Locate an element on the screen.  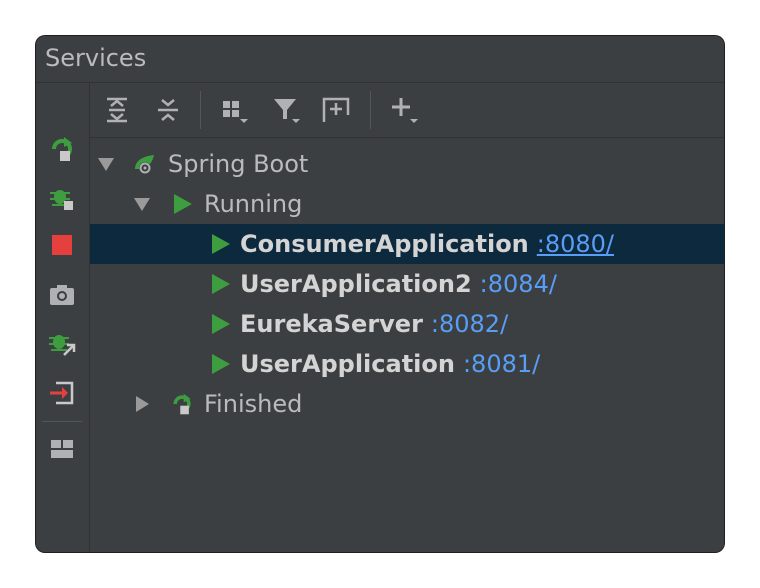
layout-button is located at coordinates (62, 449).